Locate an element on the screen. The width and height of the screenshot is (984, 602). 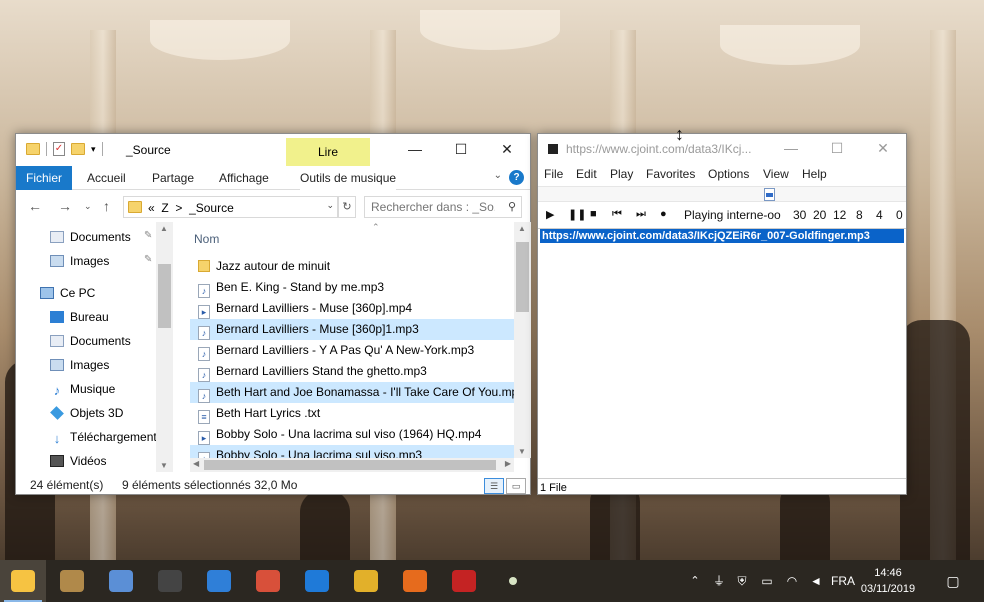
breadcrumb-item-source: _Source is located at coordinates (211, 208).